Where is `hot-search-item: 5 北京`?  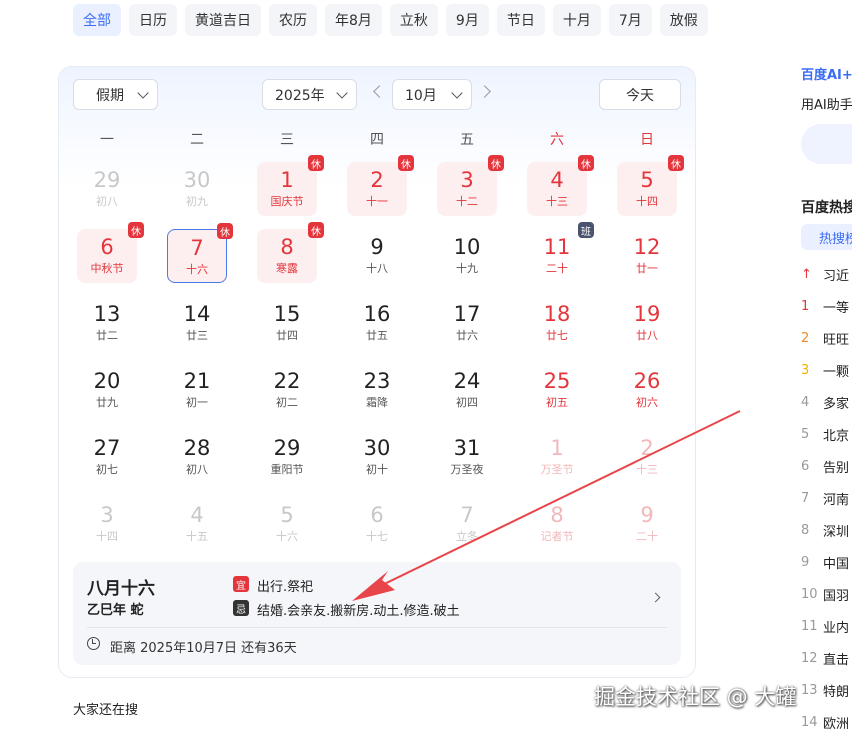 hot-search-item: 5 北京 is located at coordinates (825, 434).